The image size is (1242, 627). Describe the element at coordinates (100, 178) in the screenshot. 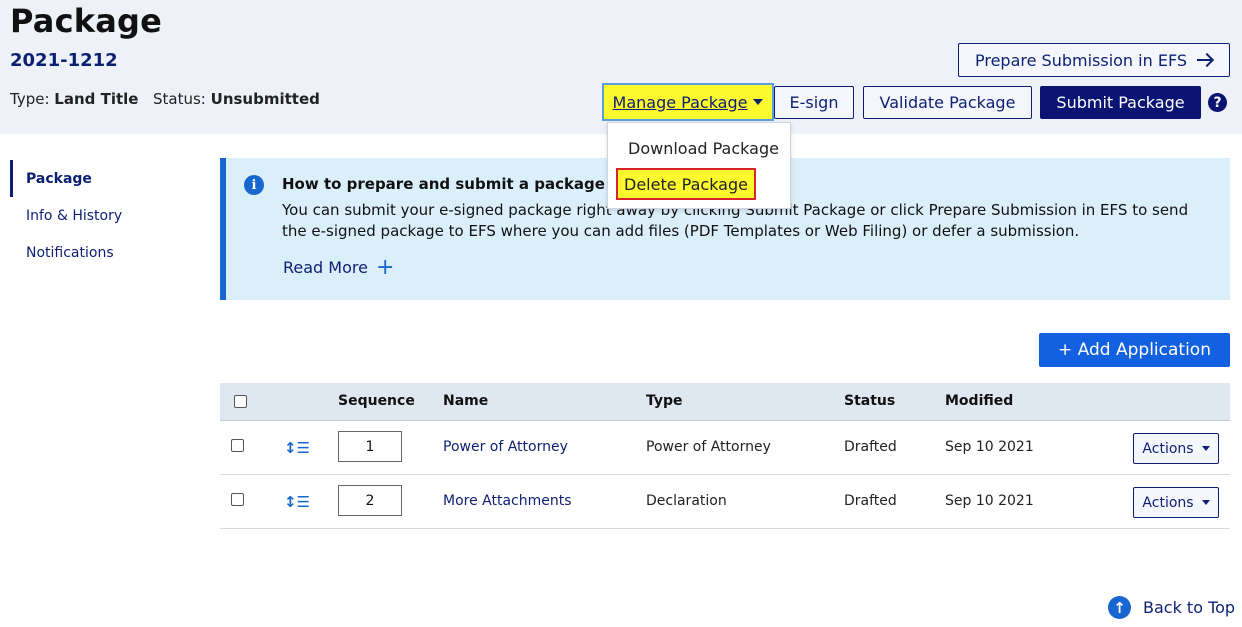

I see `sidebar-item-package: Package` at that location.